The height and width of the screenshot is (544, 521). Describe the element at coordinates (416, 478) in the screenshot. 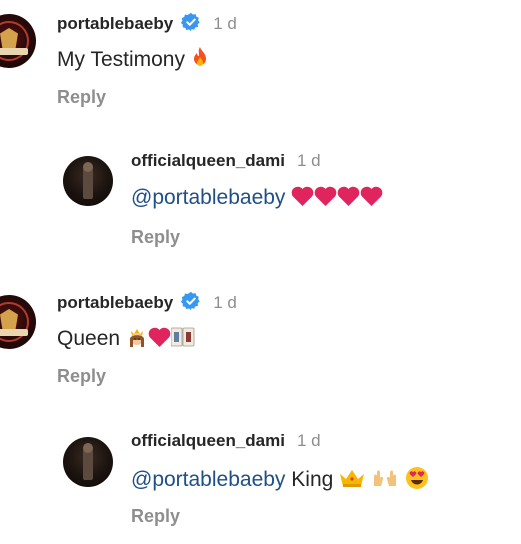

I see `heart-eyes-icon` at that location.